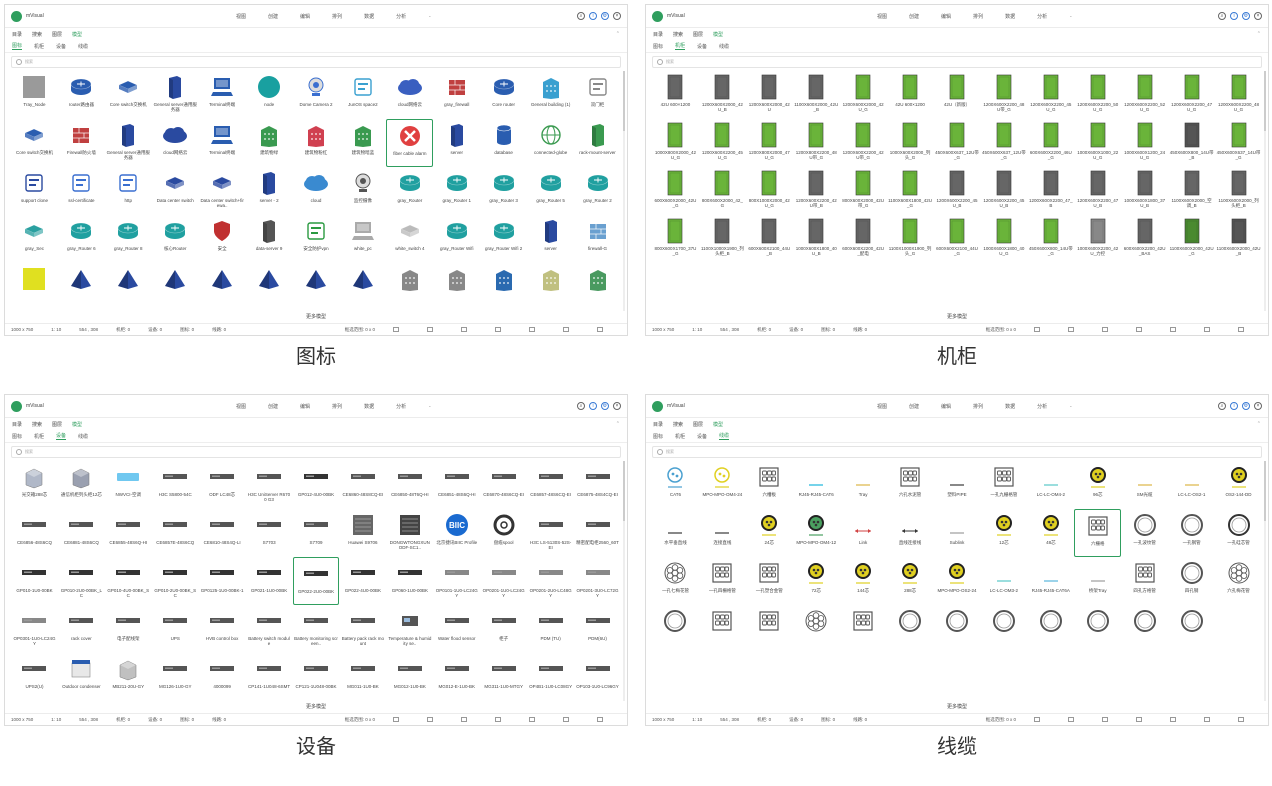  I want to click on model-item: CE6810-48S4Q-LI, so click(222, 533).